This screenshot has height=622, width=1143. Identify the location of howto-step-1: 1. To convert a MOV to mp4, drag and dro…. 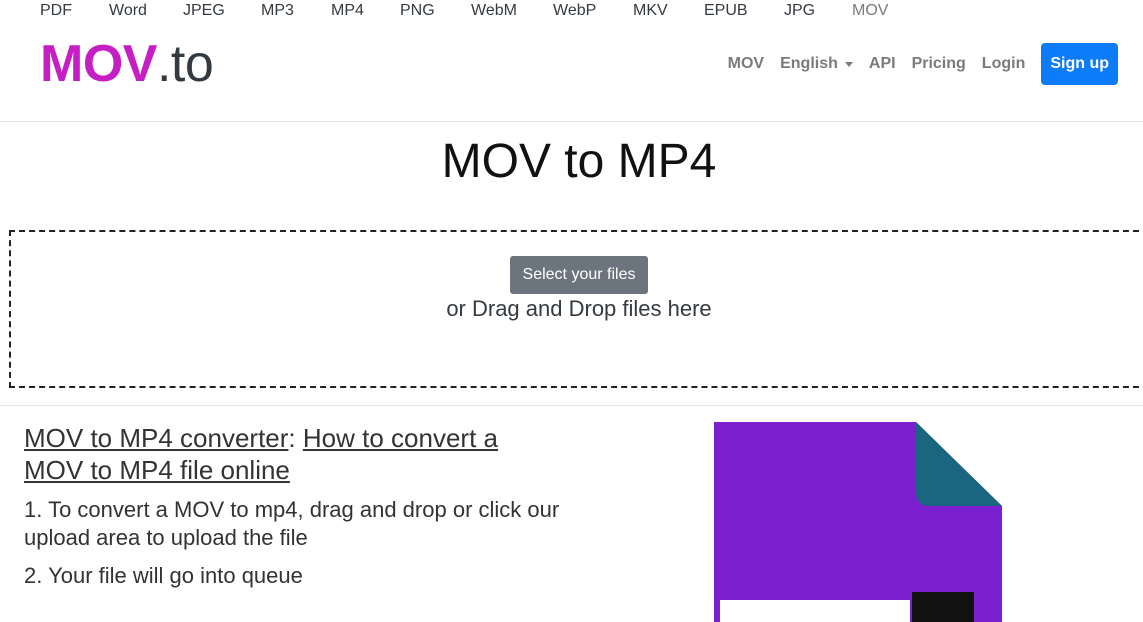
(292, 523).